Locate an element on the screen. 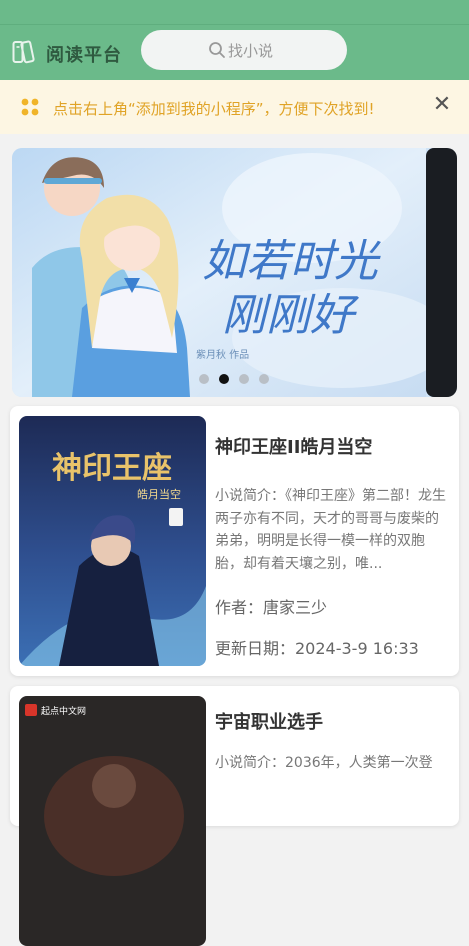 The width and height of the screenshot is (469, 946). search-placeholder: 找小说 is located at coordinates (251, 51).